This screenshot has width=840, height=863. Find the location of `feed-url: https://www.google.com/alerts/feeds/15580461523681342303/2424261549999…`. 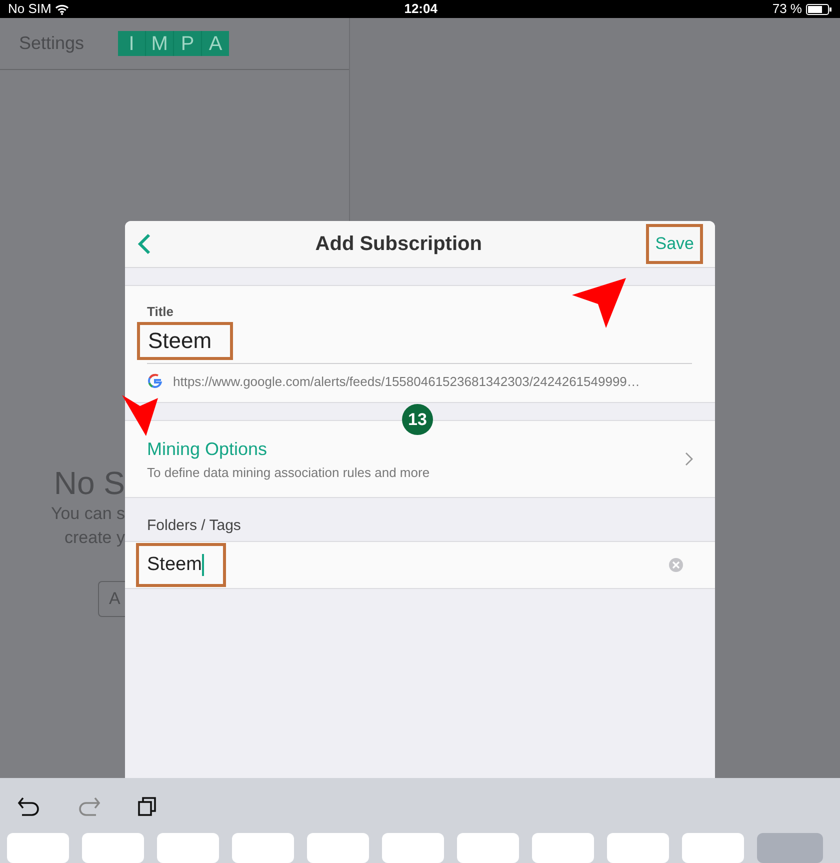

feed-url: https://www.google.com/alerts/feeds/15580461523681342303/2424261549999… is located at coordinates (406, 381).